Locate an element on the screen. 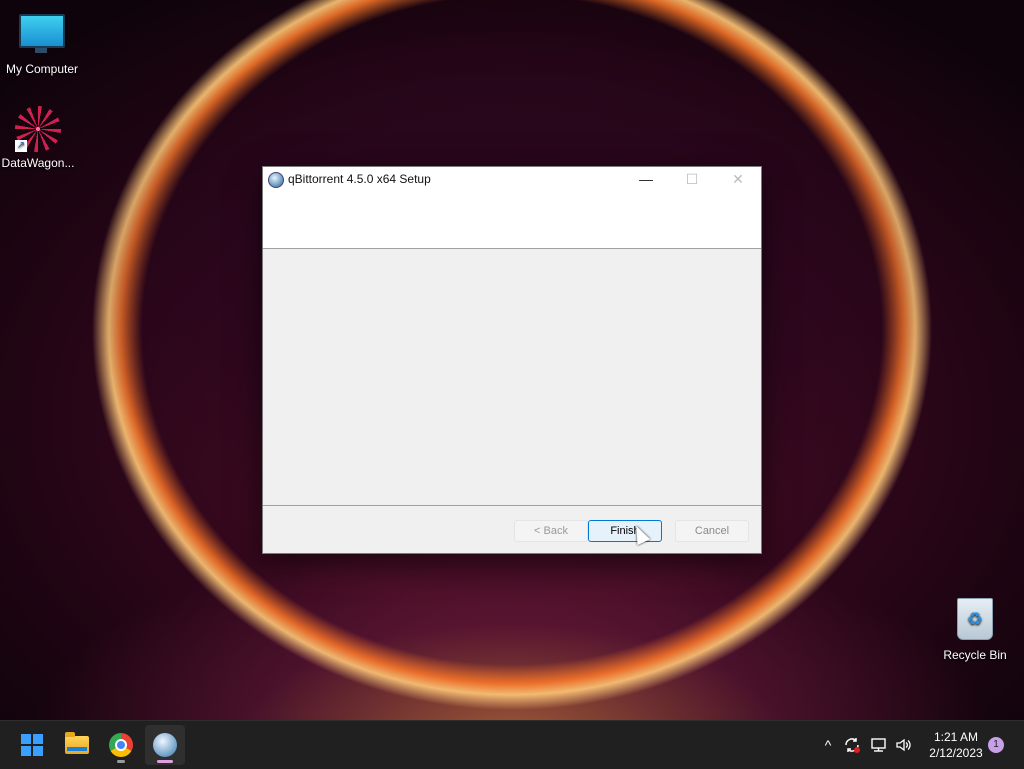  desktop-icon-label: Recycle Bin is located at coordinates (975, 655).